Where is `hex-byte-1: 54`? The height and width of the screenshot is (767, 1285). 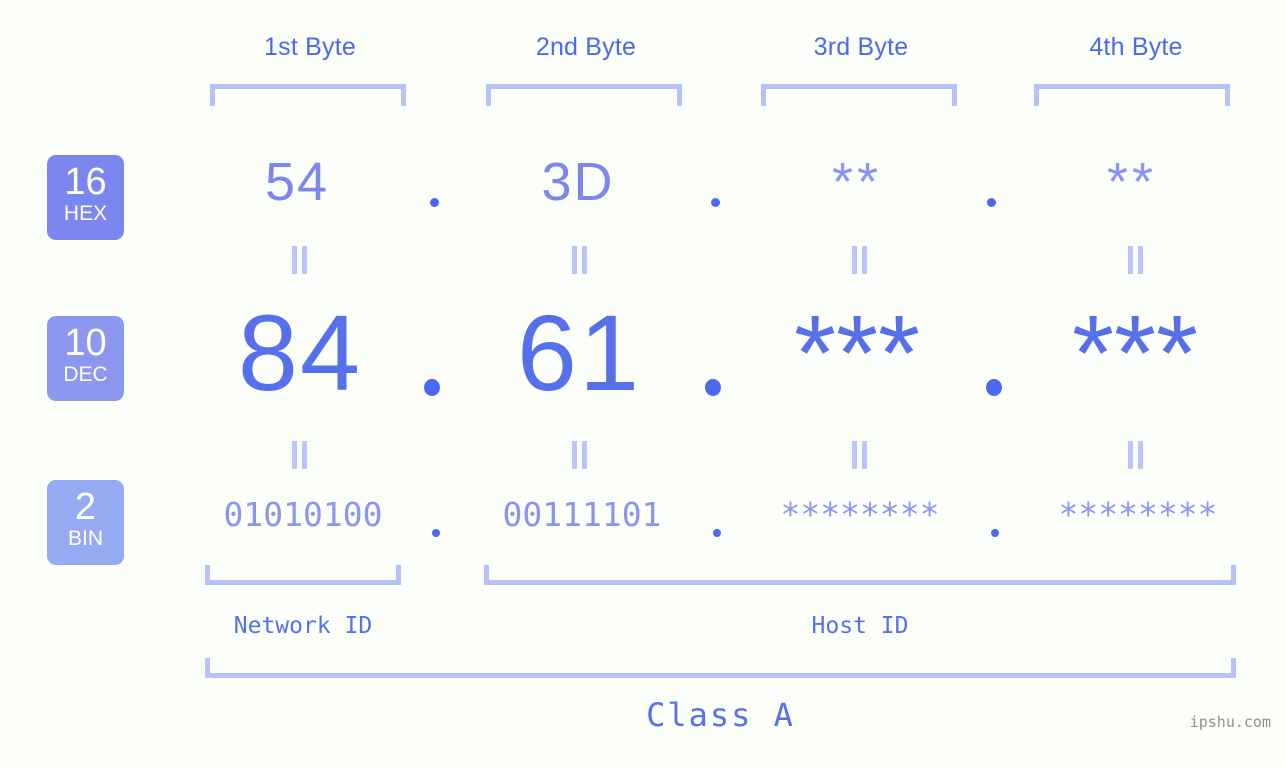
hex-byte-1: 54 is located at coordinates (297, 182).